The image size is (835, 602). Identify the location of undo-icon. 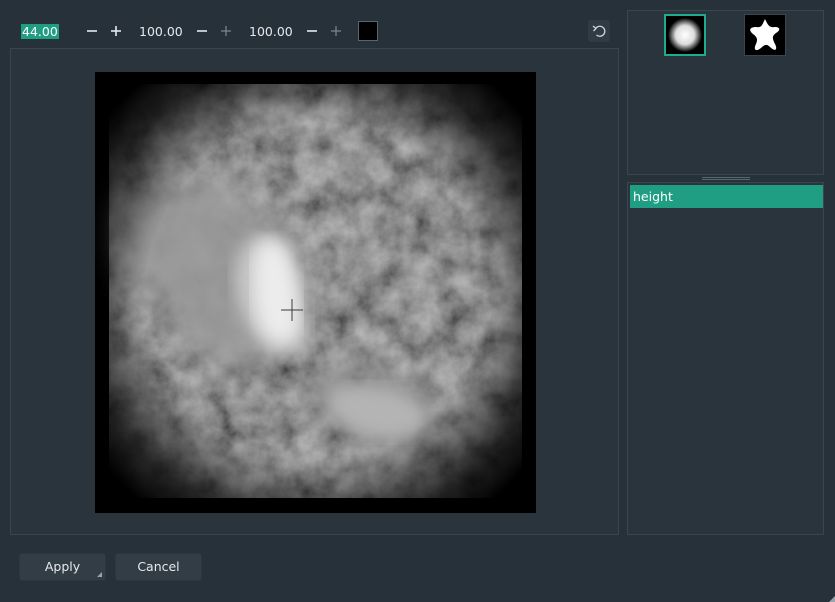
(599, 31).